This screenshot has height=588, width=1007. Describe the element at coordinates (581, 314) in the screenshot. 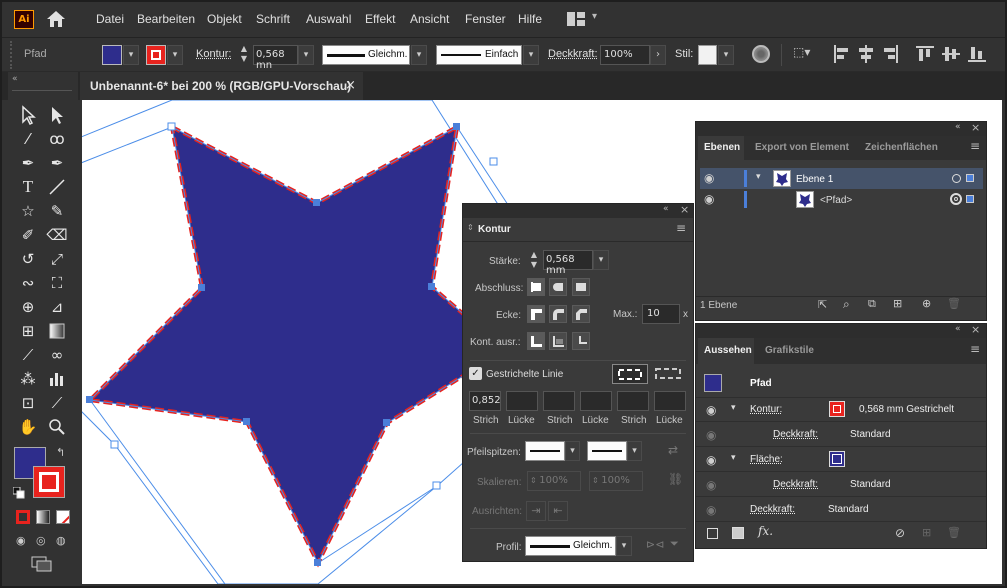

I see `bevel-join-icon` at that location.